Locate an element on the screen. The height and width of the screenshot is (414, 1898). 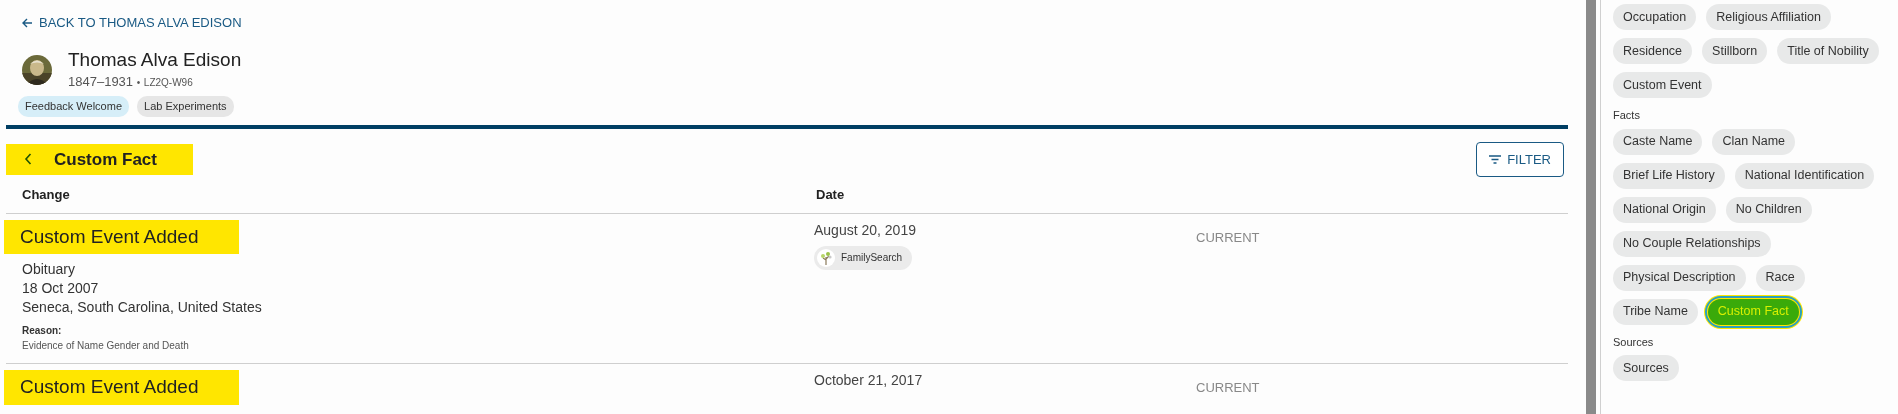
filter-chip: Religious Affiliation is located at coordinates (1768, 17).